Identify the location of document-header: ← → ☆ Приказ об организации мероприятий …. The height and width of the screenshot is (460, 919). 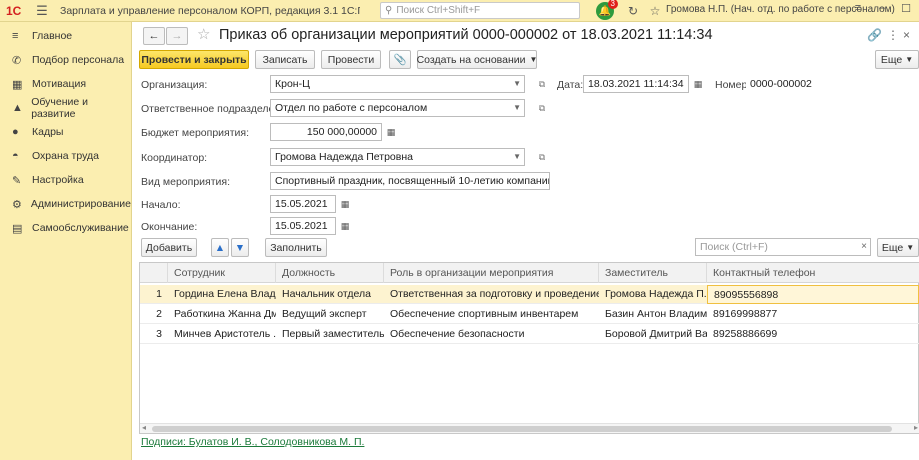
(526, 35).